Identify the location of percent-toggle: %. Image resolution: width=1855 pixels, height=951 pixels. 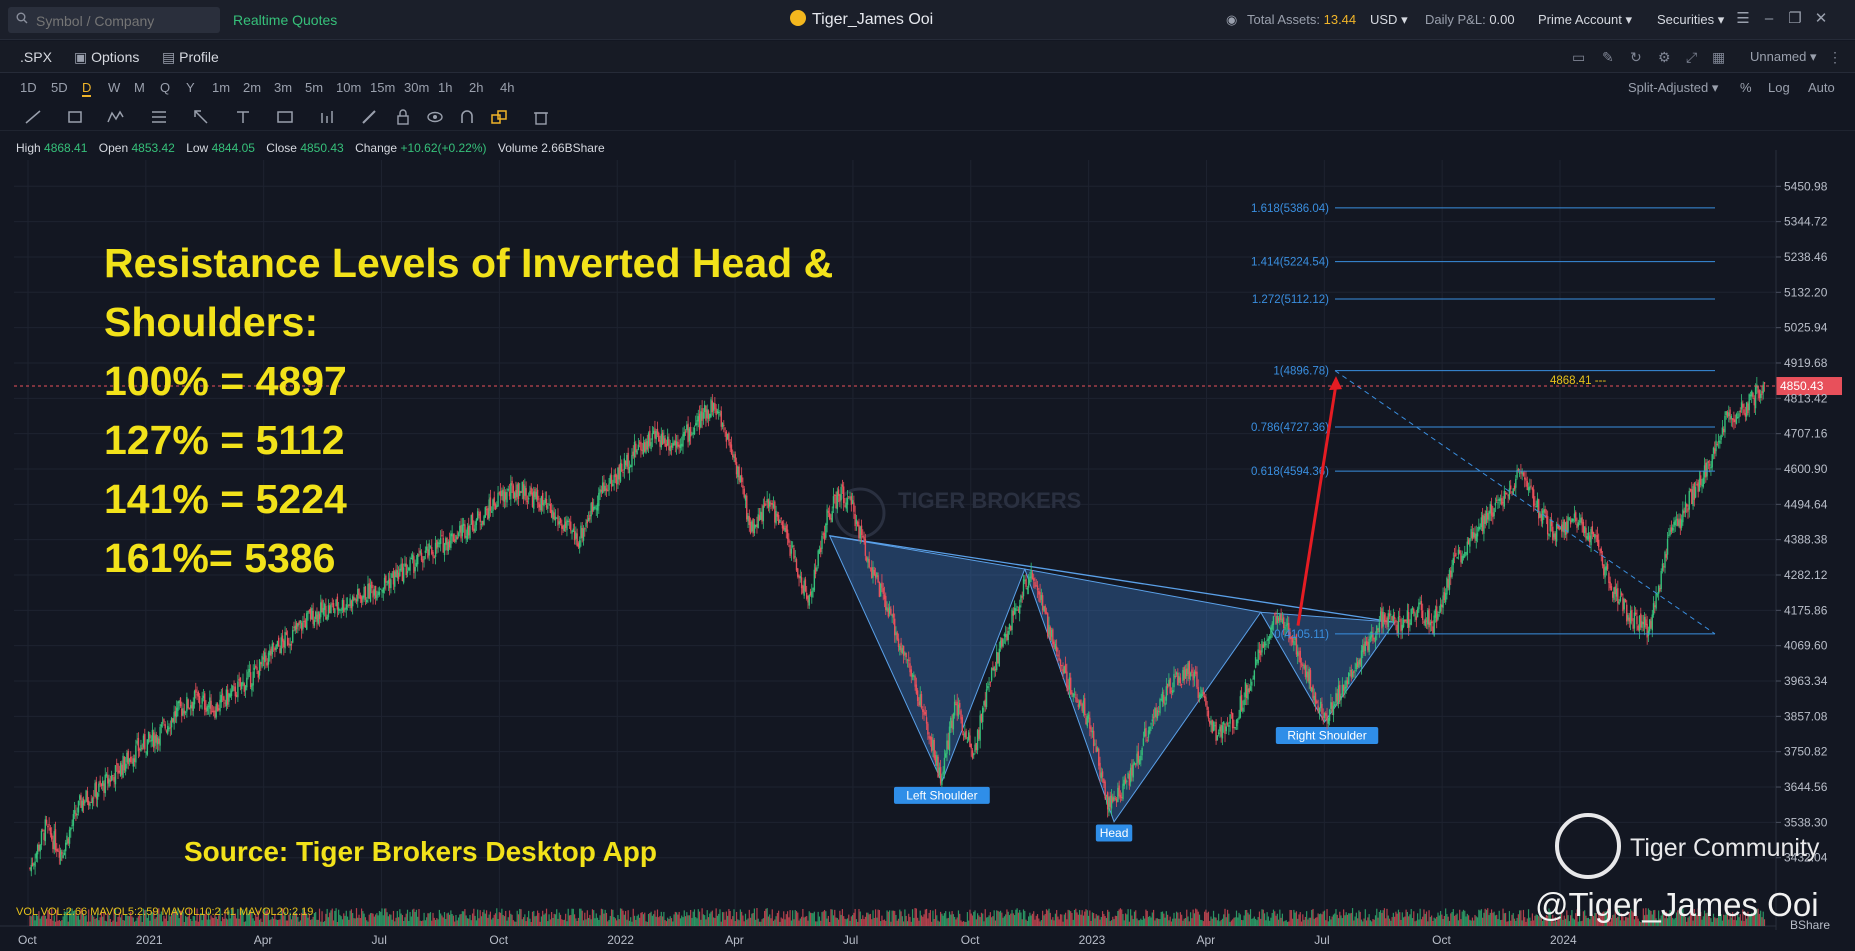
(1746, 87).